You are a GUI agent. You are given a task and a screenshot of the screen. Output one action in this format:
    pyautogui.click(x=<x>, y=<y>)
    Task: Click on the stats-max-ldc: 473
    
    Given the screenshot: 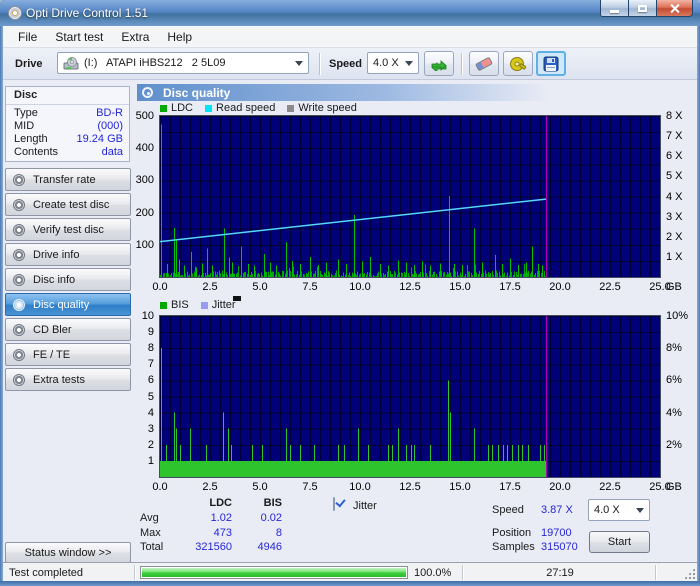 What is the action you would take?
    pyautogui.click(x=222, y=533)
    